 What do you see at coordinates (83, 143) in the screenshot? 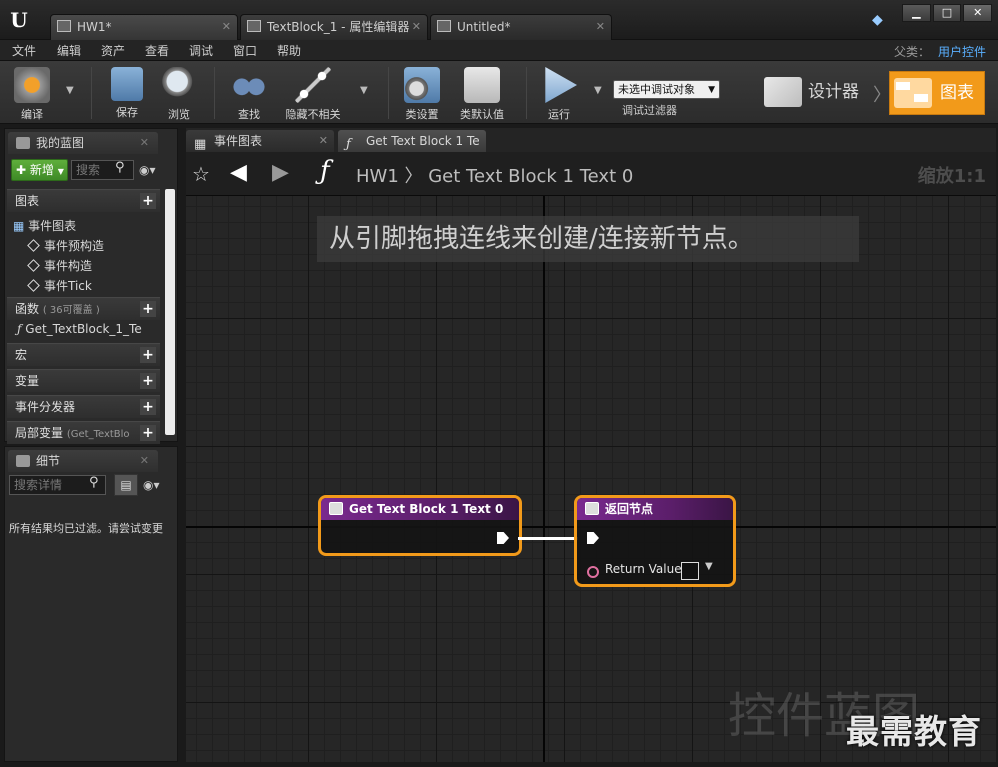
I see `my-blueprint-tab: 我的蓝图` at bounding box center [83, 143].